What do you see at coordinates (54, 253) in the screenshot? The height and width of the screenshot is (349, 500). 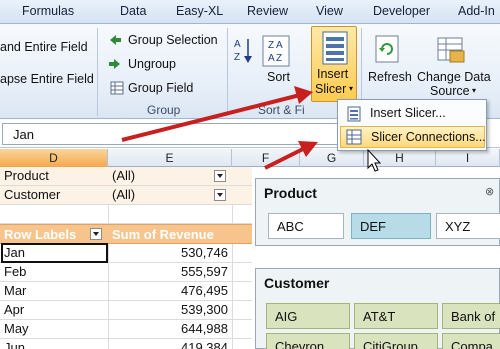 I see `active-cell-cursor` at bounding box center [54, 253].